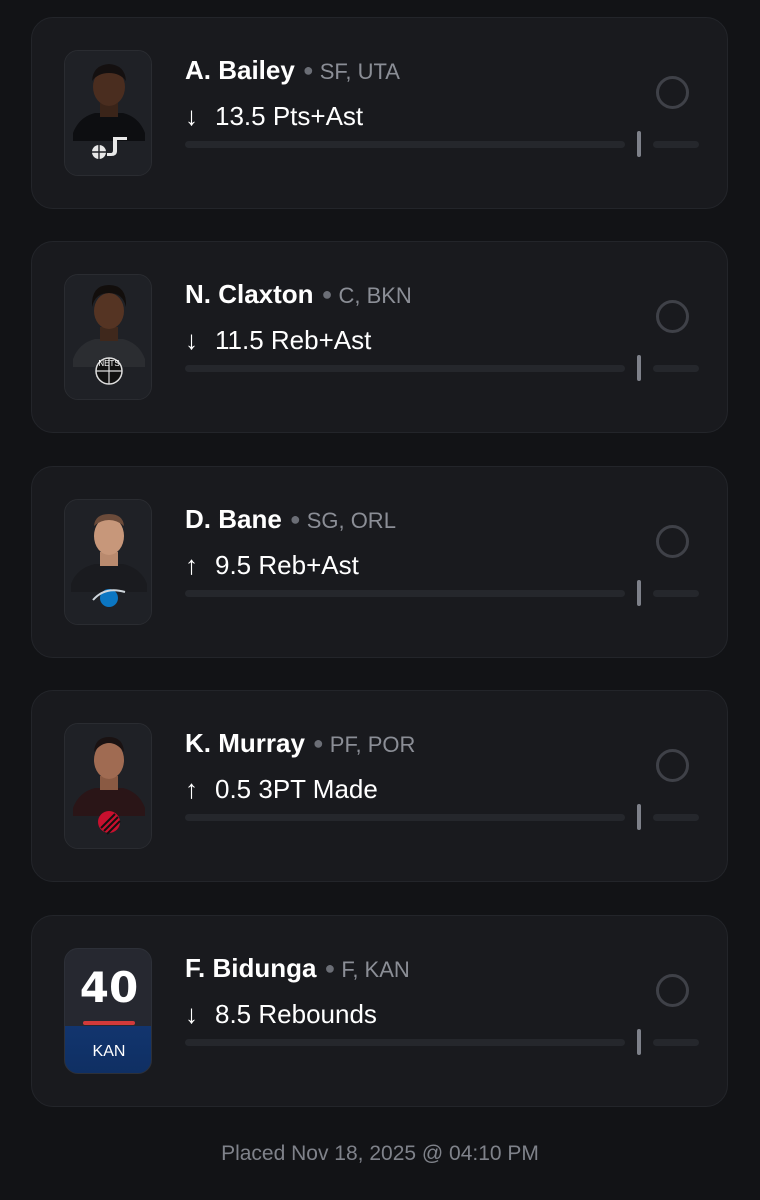  What do you see at coordinates (380, 1153) in the screenshot?
I see `placed-timestamp: Placed Nov 18, 2025 @ 04:10 PM` at bounding box center [380, 1153].